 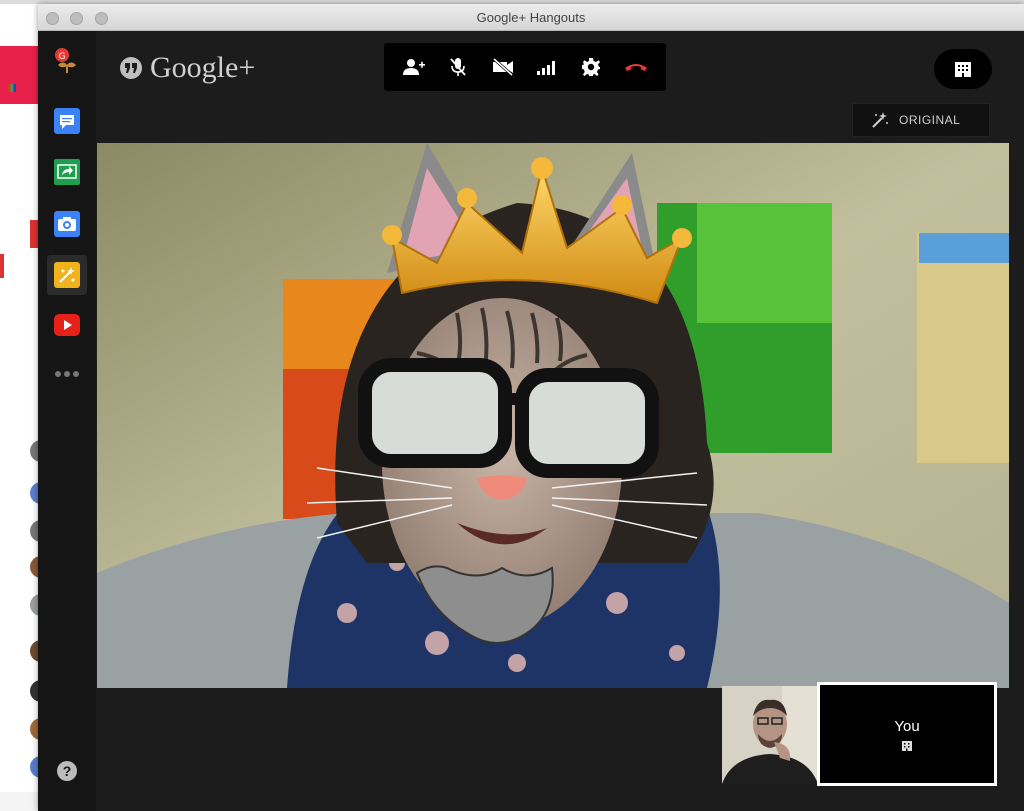 I want to click on mustache-icon: G, so click(x=65, y=60).